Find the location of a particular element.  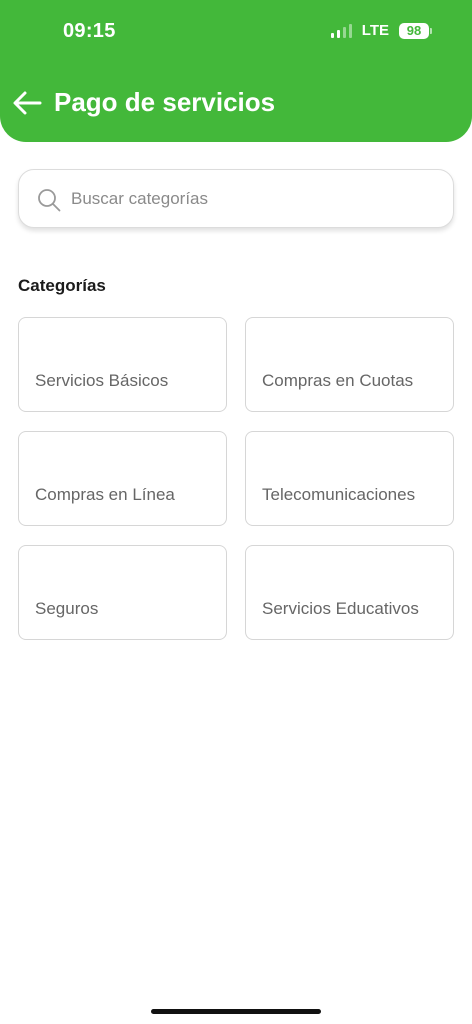

battery-level: 98 is located at coordinates (414, 30).